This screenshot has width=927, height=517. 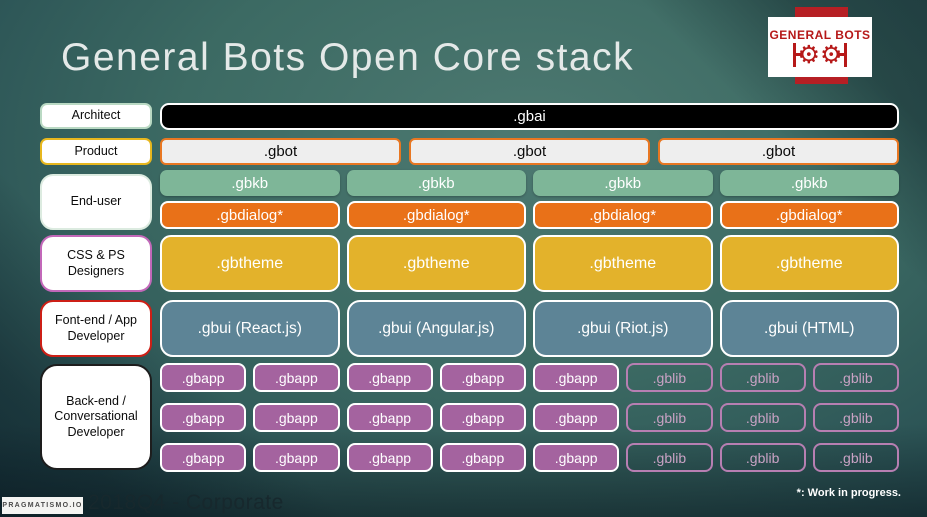 What do you see at coordinates (820, 34) in the screenshot?
I see `logo-text: GENERAL BOTS` at bounding box center [820, 34].